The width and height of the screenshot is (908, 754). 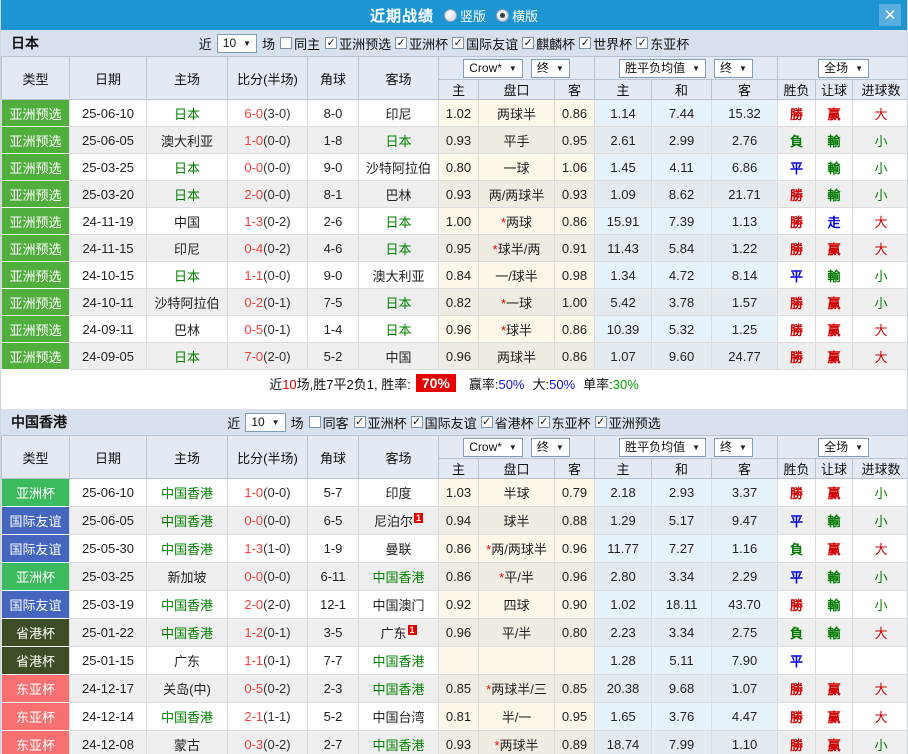 I want to click on subcol-away-odds: 客, so click(x=574, y=89).